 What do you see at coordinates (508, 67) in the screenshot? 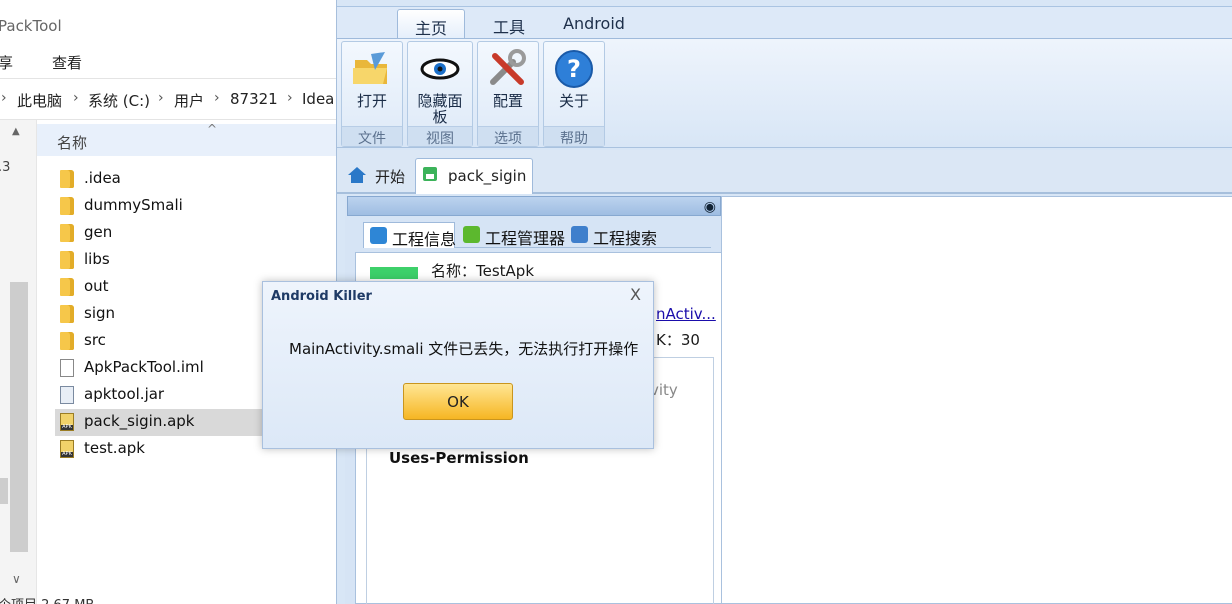
I see `tools-icon` at bounding box center [508, 67].